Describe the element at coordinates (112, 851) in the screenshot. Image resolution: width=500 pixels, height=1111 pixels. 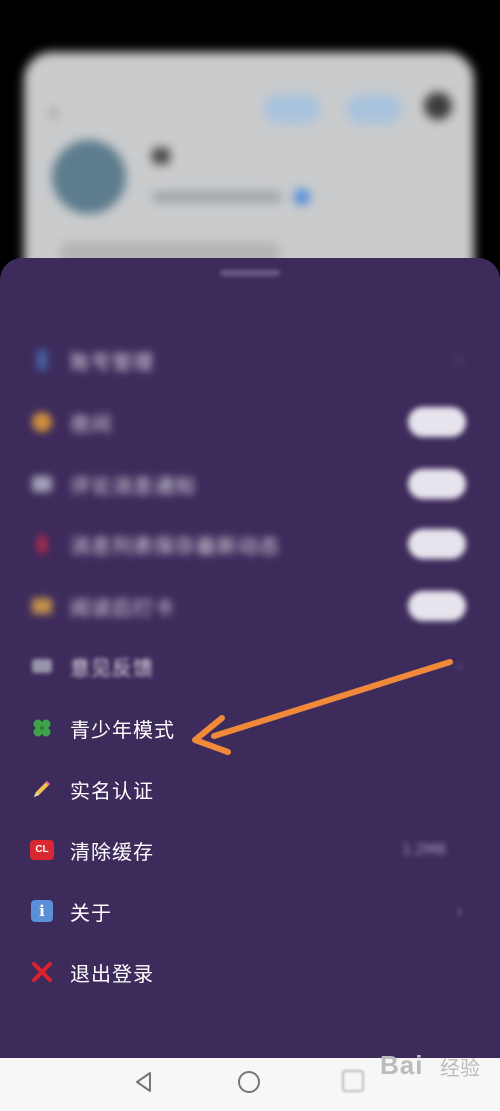
I see `menu-item-label: 清除缓存` at that location.